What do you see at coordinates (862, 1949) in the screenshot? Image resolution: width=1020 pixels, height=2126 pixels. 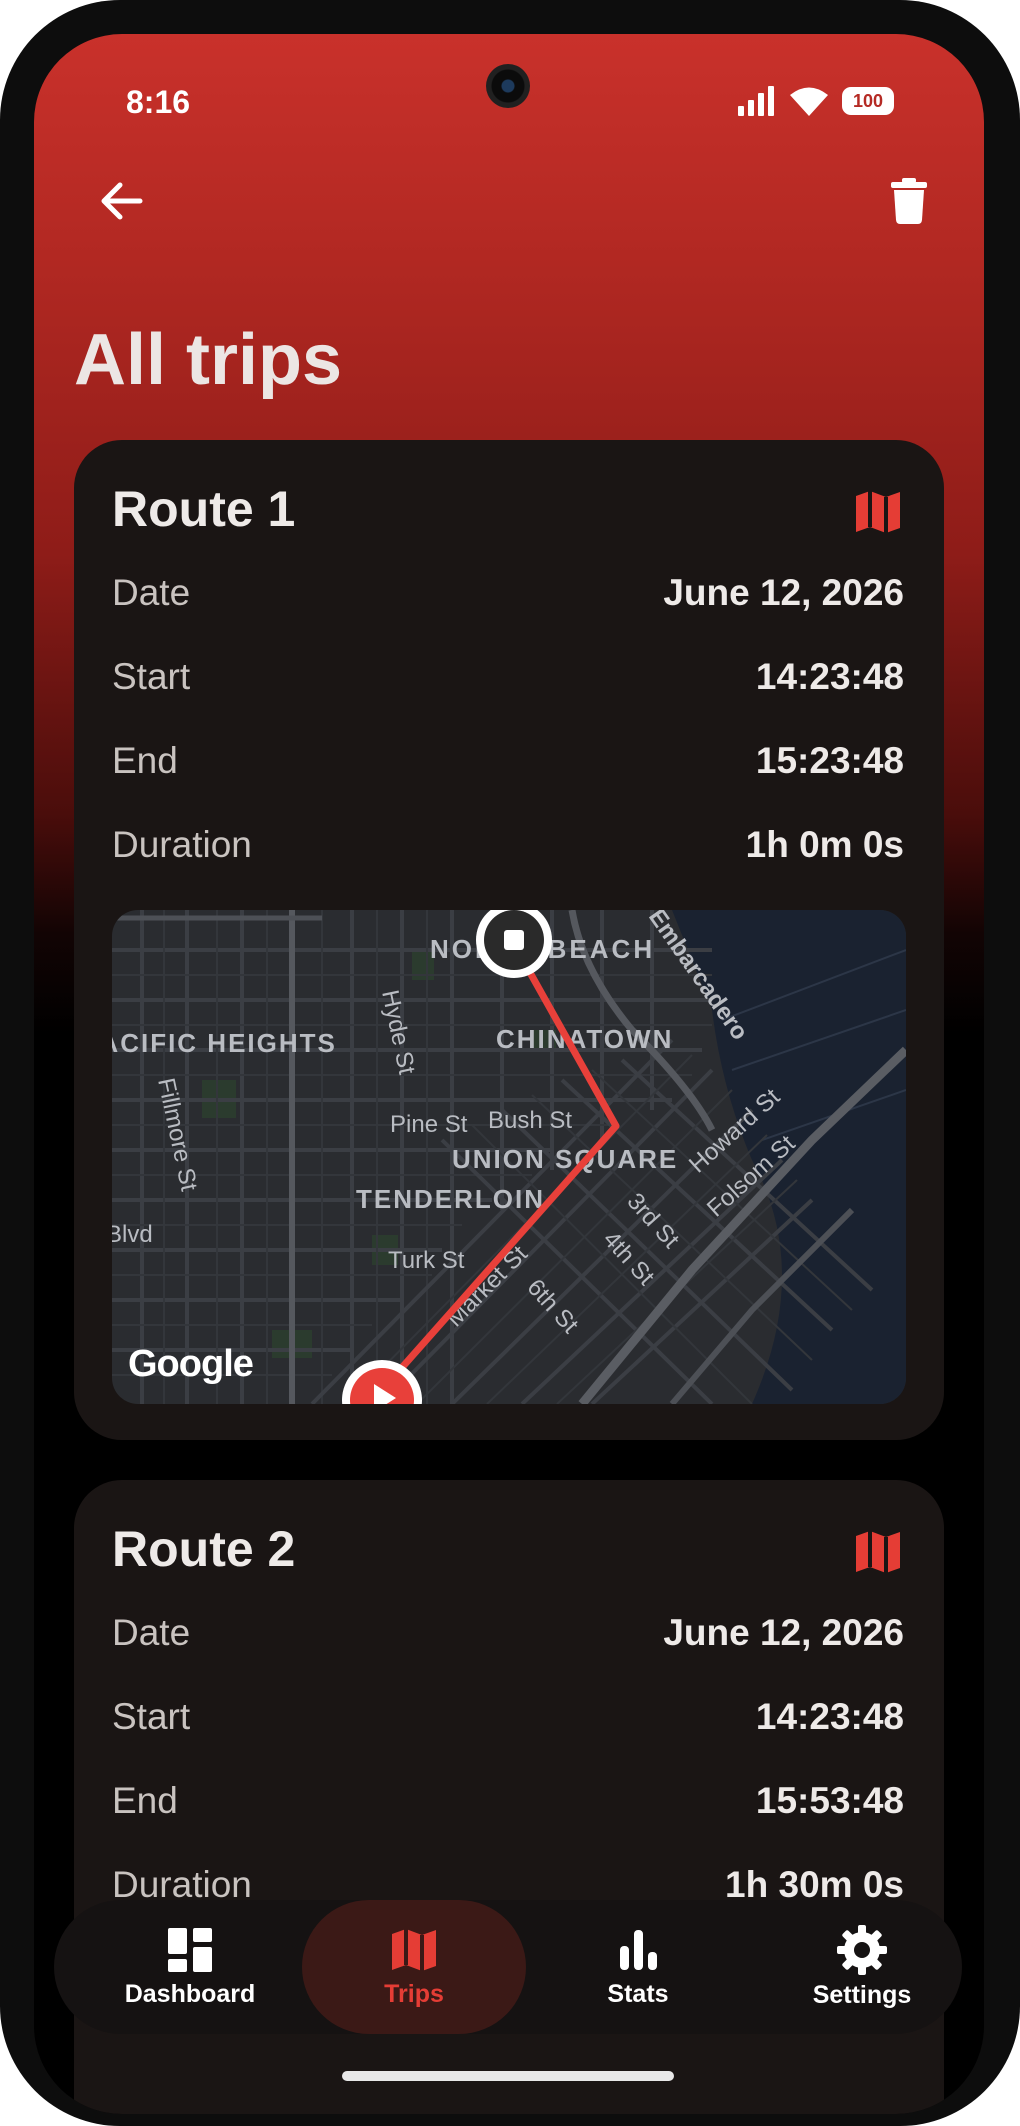 I see `gear-icon` at bounding box center [862, 1949].